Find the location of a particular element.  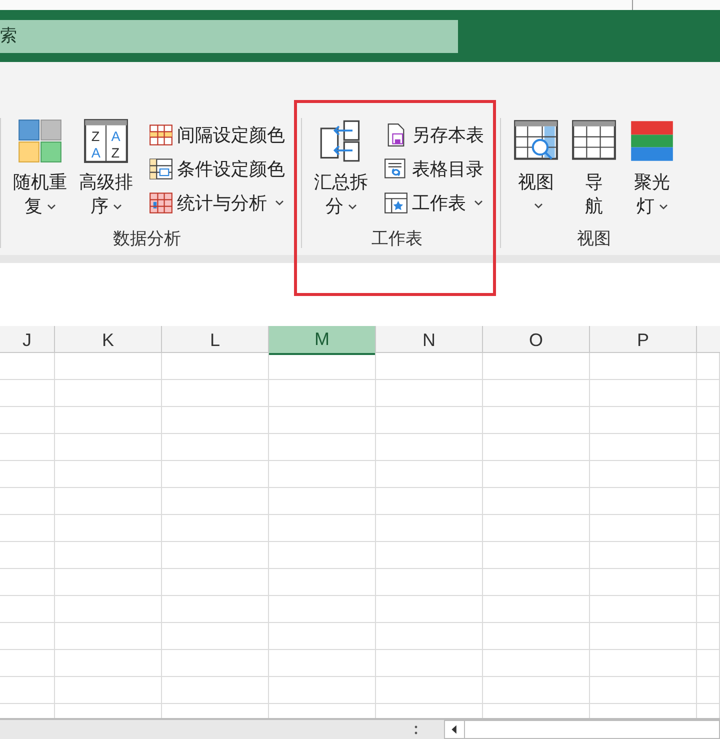

ribbon-button: 汇总拆 分 is located at coordinates (341, 168).